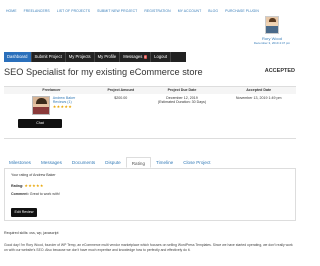  What do you see at coordinates (190, 11) in the screenshot?
I see `nav-my-account: MY ACCOUNT` at bounding box center [190, 11].